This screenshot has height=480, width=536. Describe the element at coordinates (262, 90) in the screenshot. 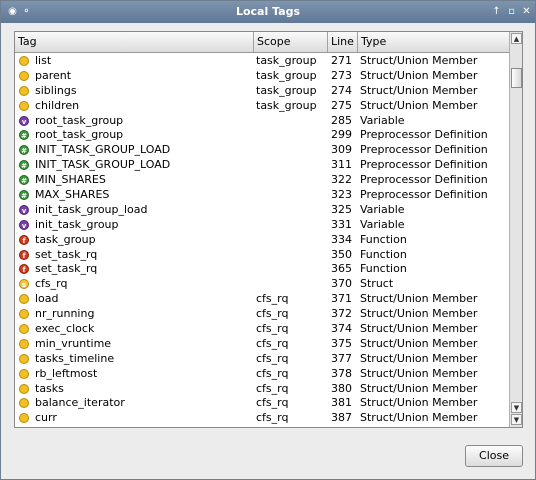

I see `table-row: siblings task_group 274 Struct/Union Member` at that location.